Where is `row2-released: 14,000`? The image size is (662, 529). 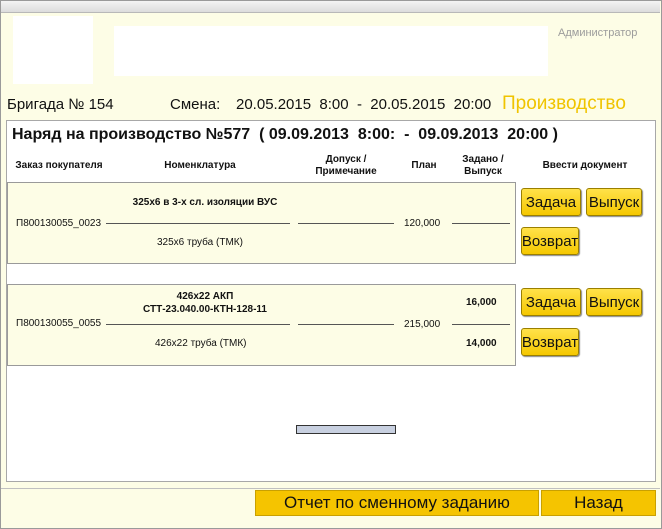 row2-released: 14,000 is located at coordinates (481, 343).